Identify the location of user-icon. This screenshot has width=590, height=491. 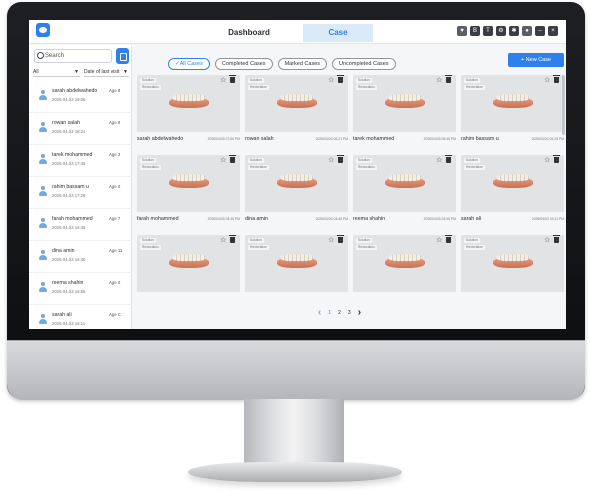
(43, 127).